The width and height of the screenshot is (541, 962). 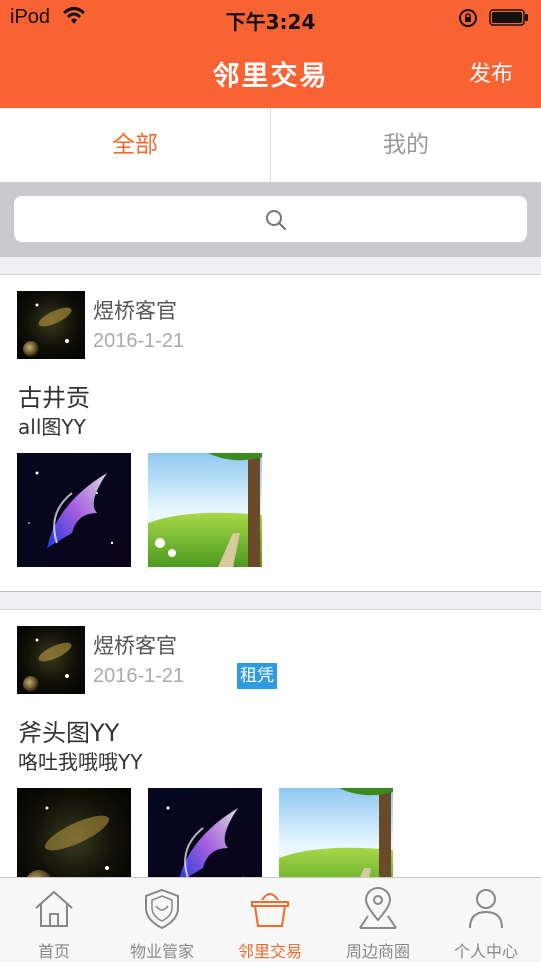 What do you see at coordinates (486, 909) in the screenshot?
I see `person-icon` at bounding box center [486, 909].